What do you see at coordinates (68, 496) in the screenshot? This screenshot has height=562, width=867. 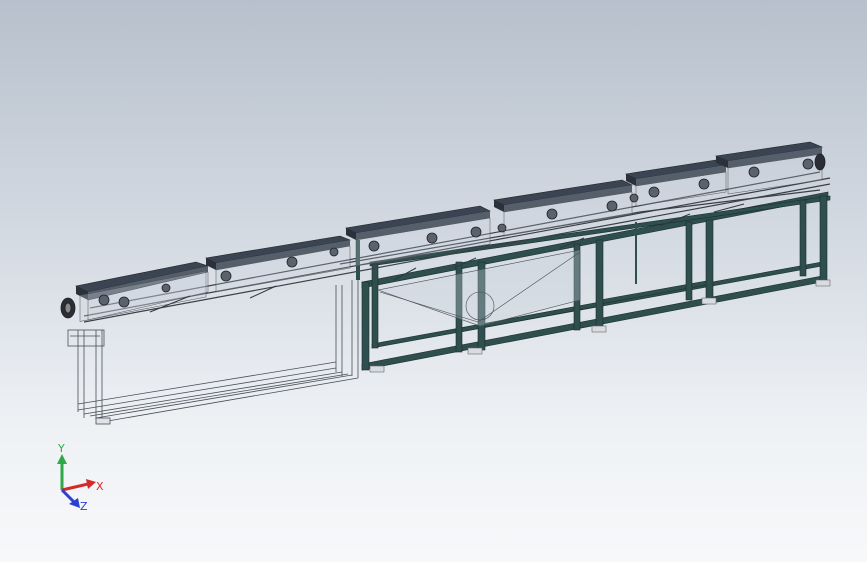 I see `z-axis-arrow` at bounding box center [68, 496].